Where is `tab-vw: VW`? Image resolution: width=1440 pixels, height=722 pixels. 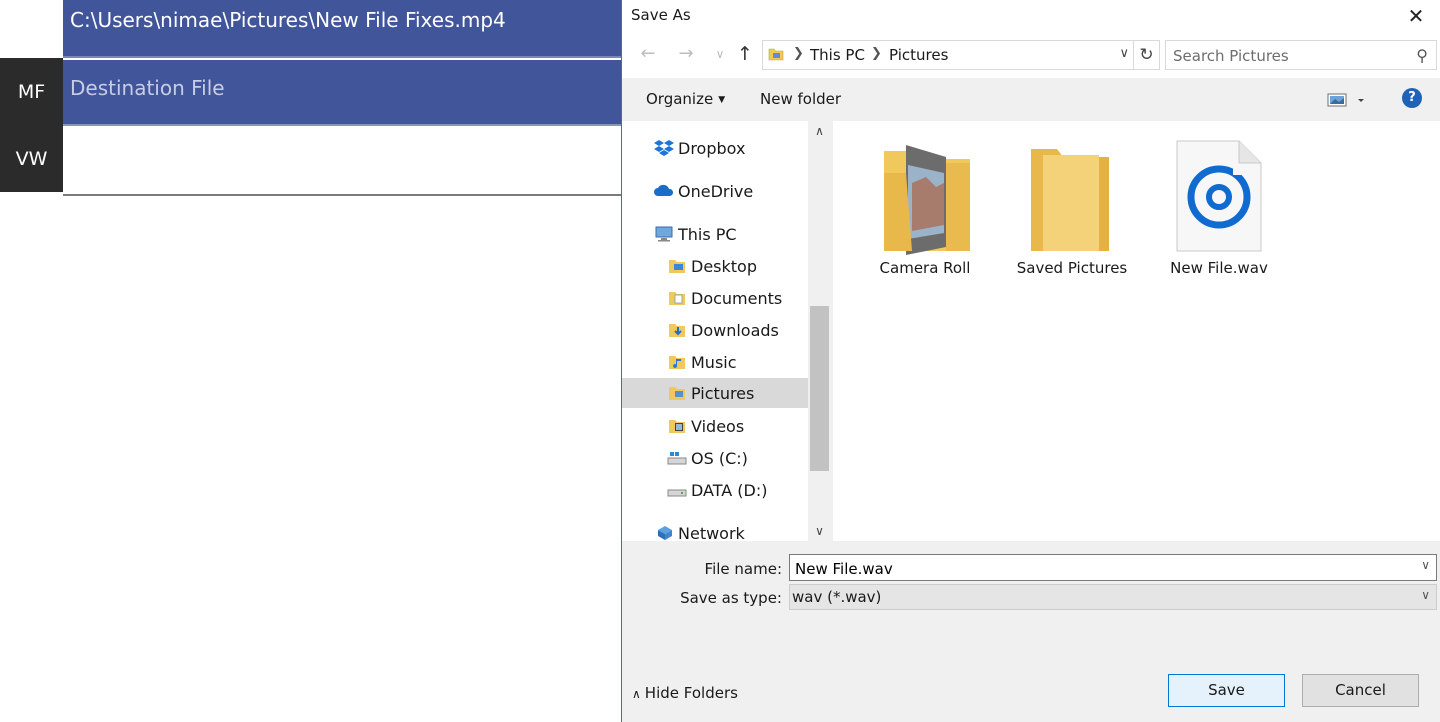
tab-vw: VW is located at coordinates (31, 158).